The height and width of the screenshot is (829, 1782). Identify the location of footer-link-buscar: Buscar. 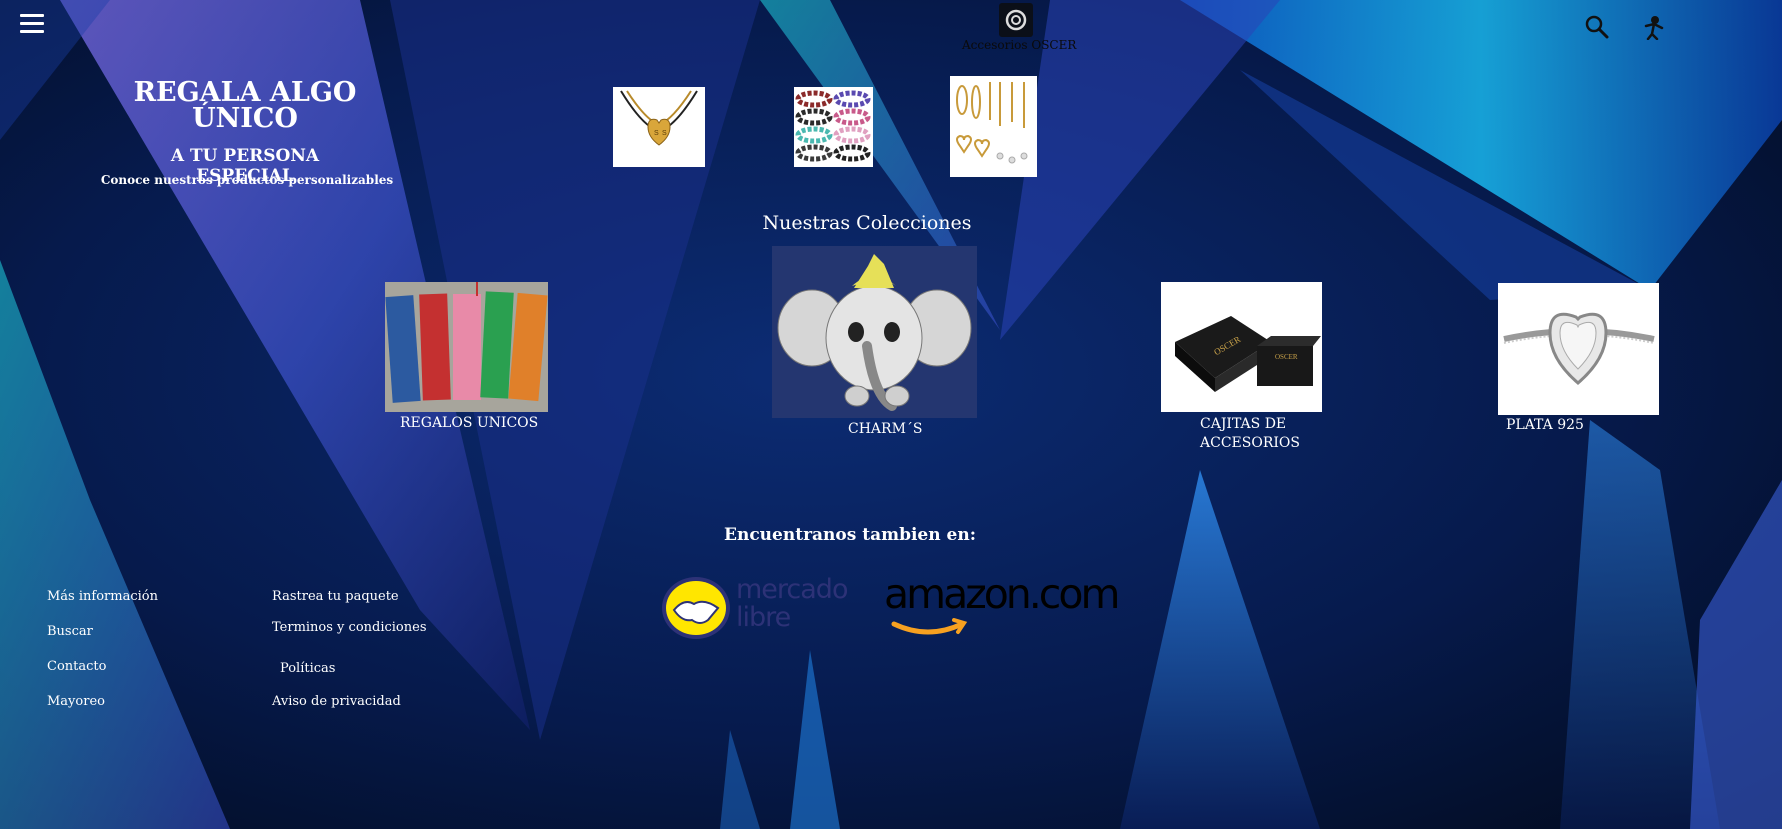
(70, 631).